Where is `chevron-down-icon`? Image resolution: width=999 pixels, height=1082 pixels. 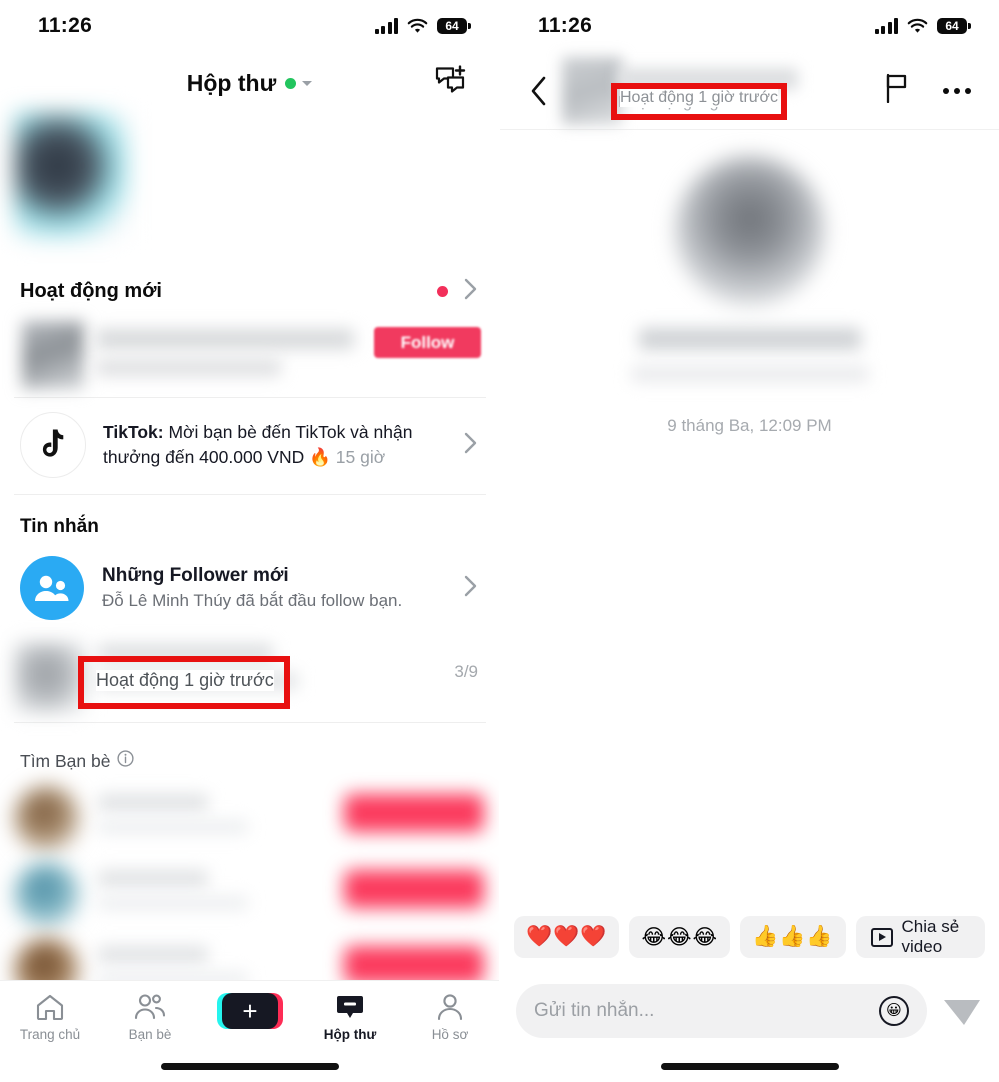 chevron-down-icon is located at coordinates (307, 83).